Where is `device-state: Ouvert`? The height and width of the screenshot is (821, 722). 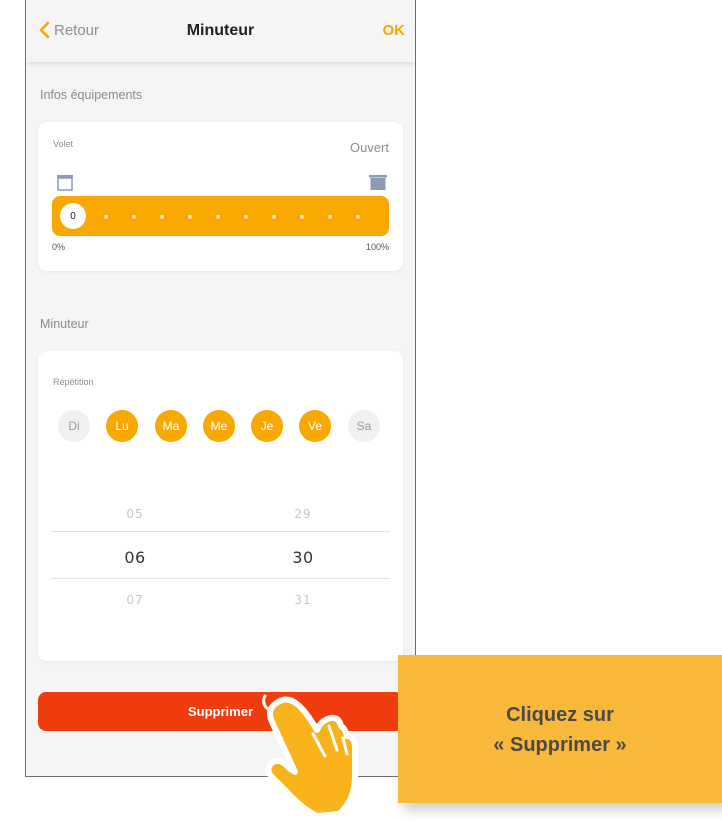 device-state: Ouvert is located at coordinates (369, 147).